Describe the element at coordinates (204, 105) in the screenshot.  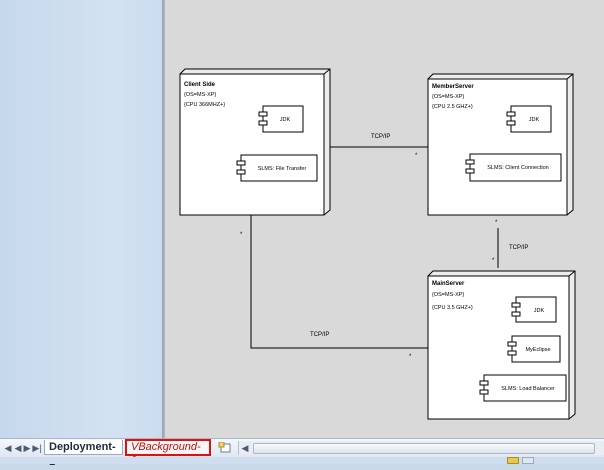
I see `node-prop: {CPU 366MHZ+}` at that location.